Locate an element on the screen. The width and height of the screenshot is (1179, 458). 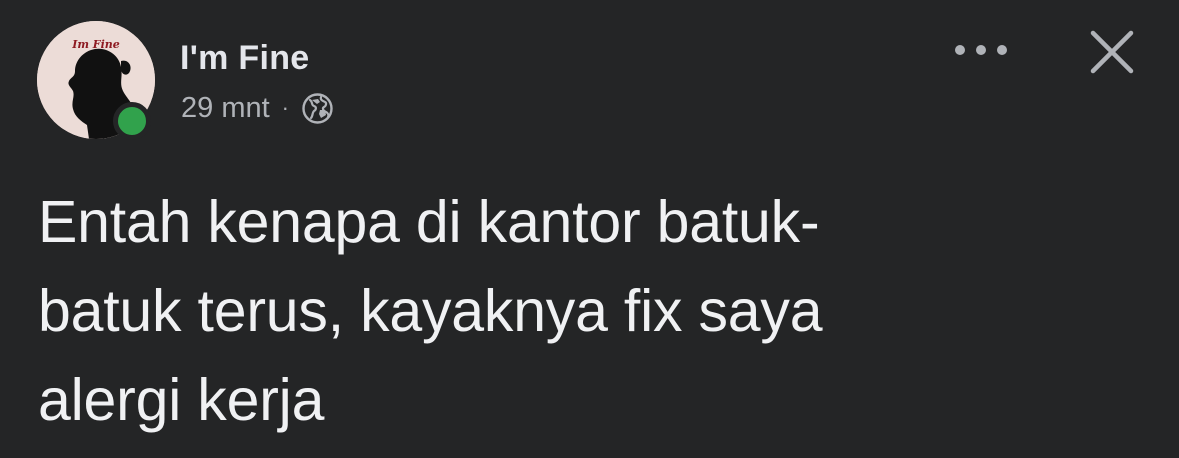
post-text-line: batuk terus, kayaknya fix saya is located at coordinates (430, 311).